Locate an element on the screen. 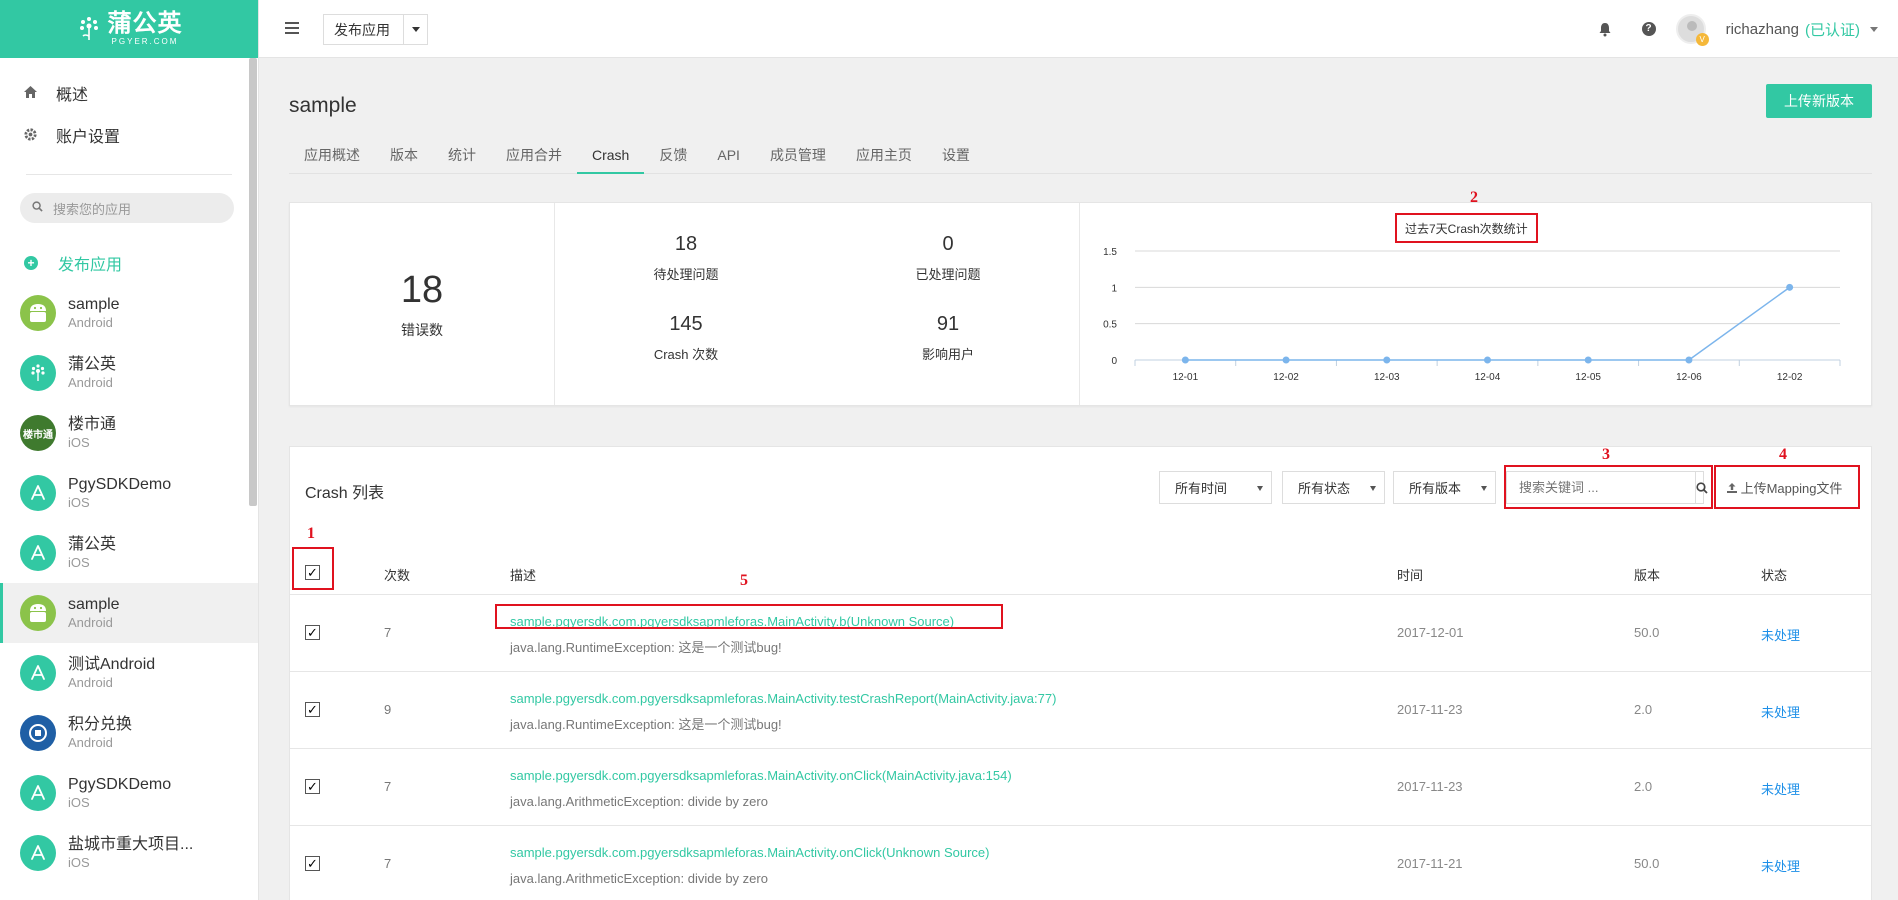  caret-down-icon is located at coordinates (1373, 488).